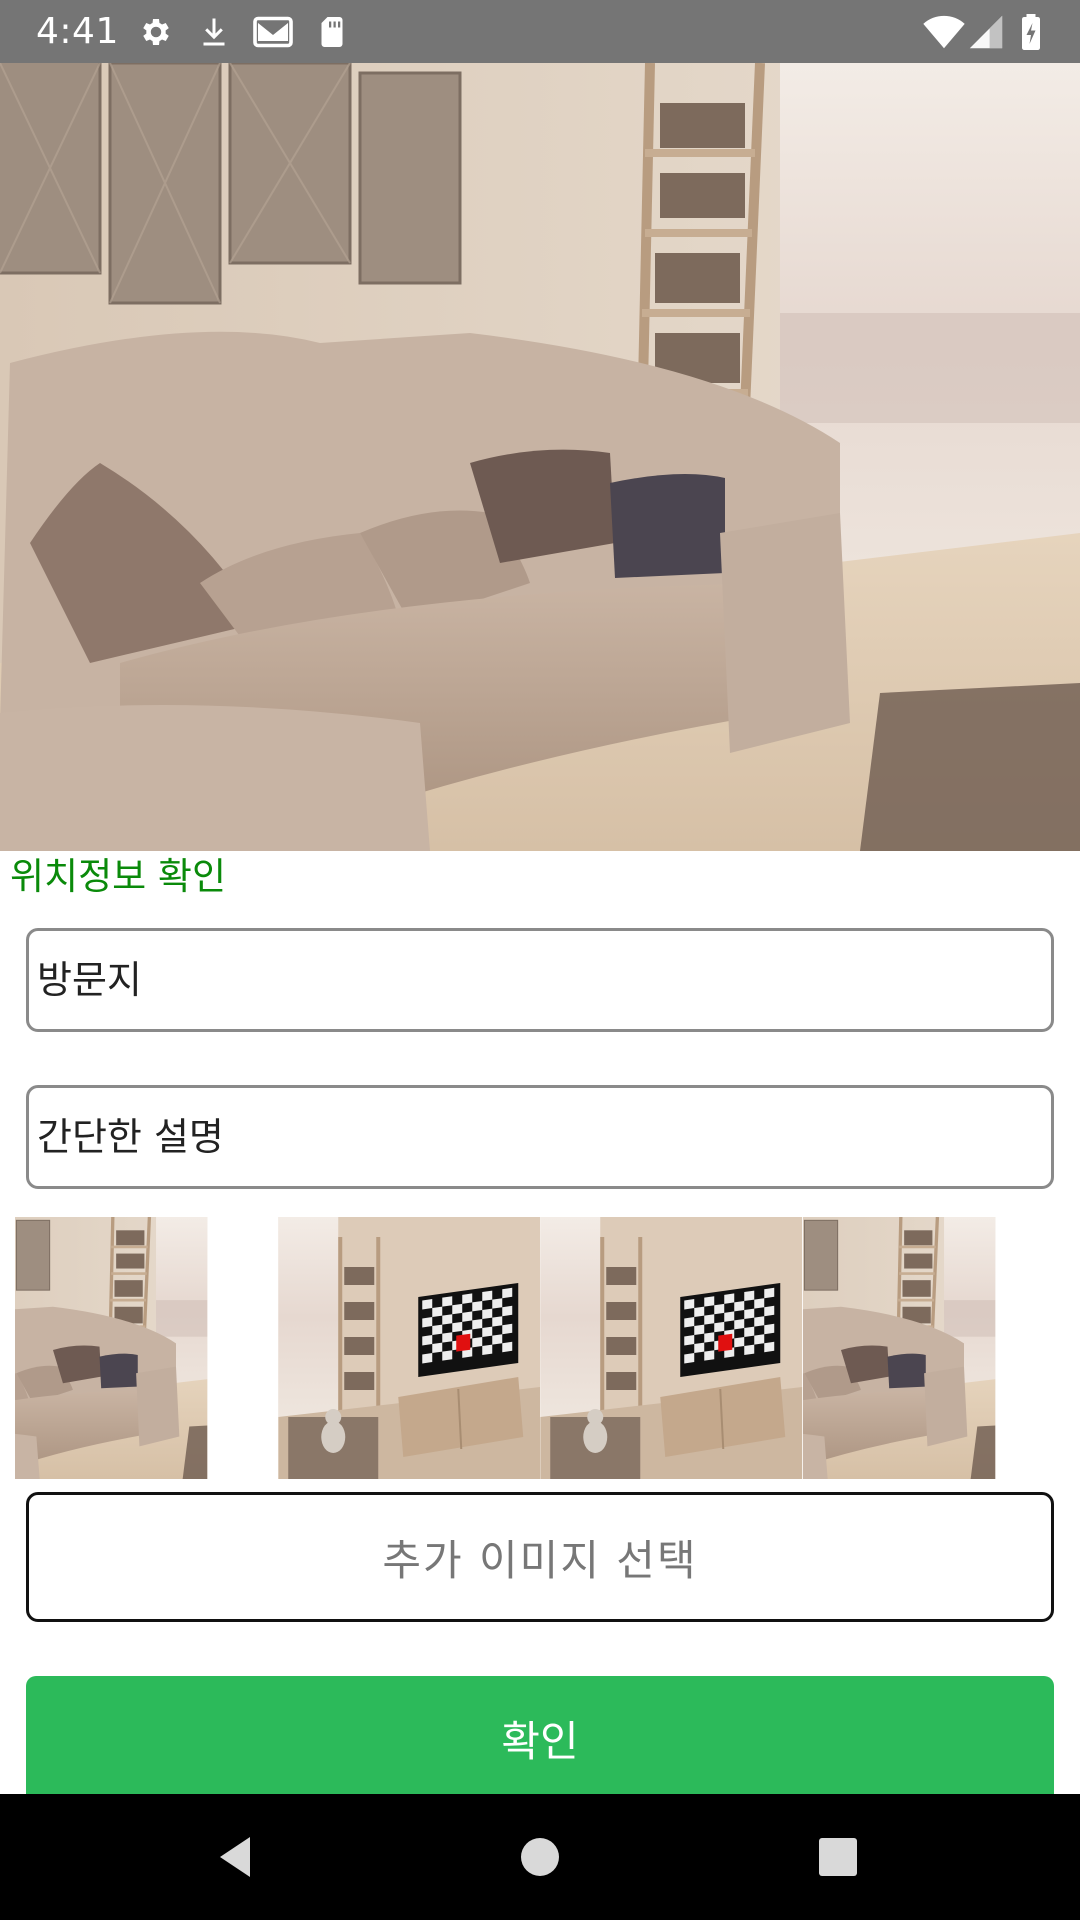 This screenshot has height=1920, width=1080. Describe the element at coordinates (332, 32) in the screenshot. I see `sd-card-icon` at that location.